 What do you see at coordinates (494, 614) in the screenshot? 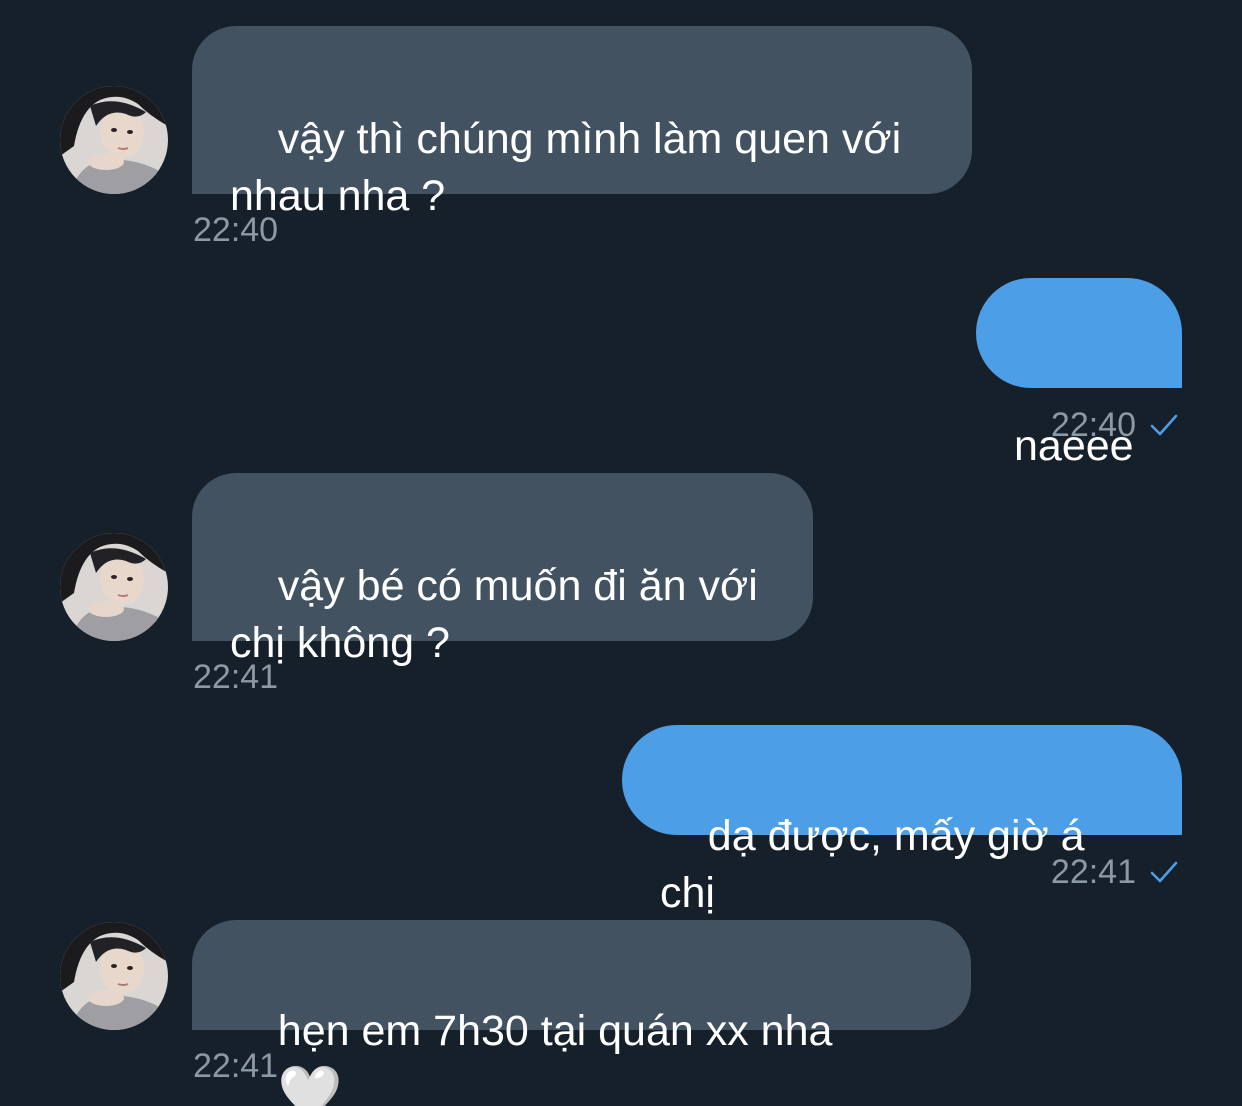
I see `message-text: vậy bé có muốn đi ăn với chị không ?` at bounding box center [494, 614].